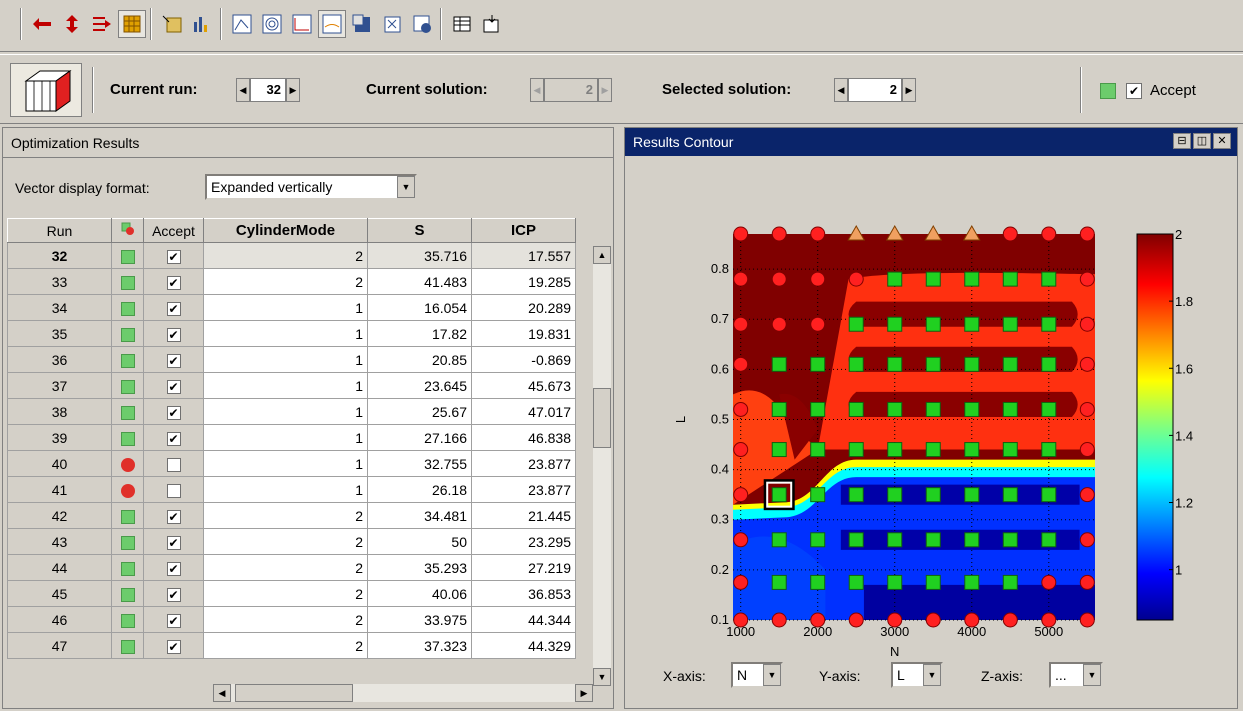 The height and width of the screenshot is (711, 1243). I want to click on table-row: 41 1 26.18 23.877, so click(291, 489).